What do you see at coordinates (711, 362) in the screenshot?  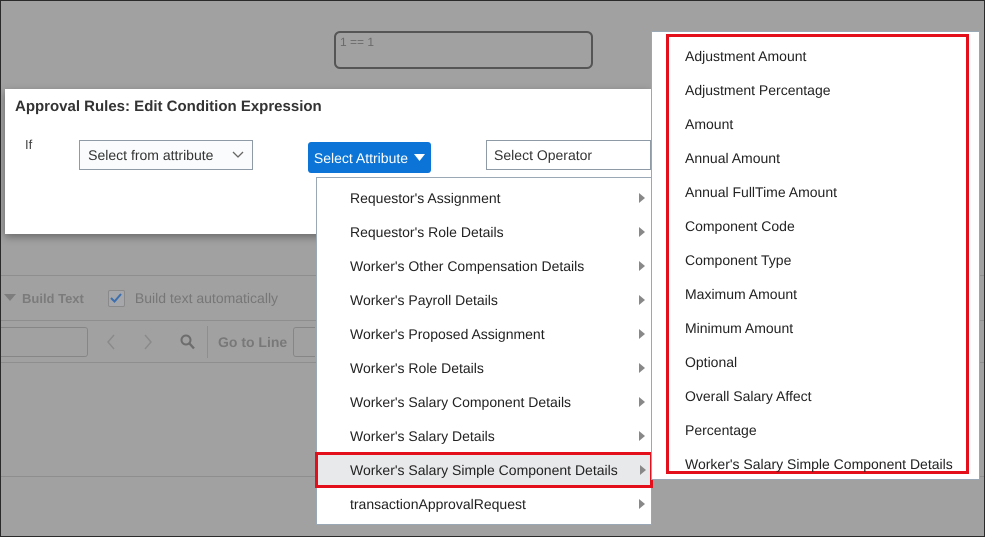 I see `submenu-item: Optional` at bounding box center [711, 362].